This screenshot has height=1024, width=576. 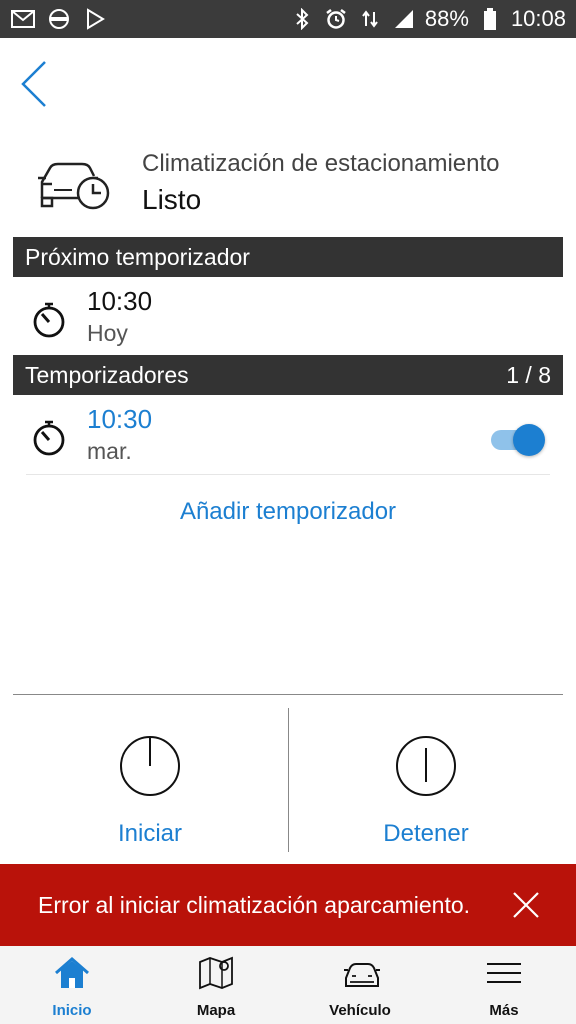 What do you see at coordinates (109, 451) in the screenshot?
I see `timer-day: mar.` at bounding box center [109, 451].